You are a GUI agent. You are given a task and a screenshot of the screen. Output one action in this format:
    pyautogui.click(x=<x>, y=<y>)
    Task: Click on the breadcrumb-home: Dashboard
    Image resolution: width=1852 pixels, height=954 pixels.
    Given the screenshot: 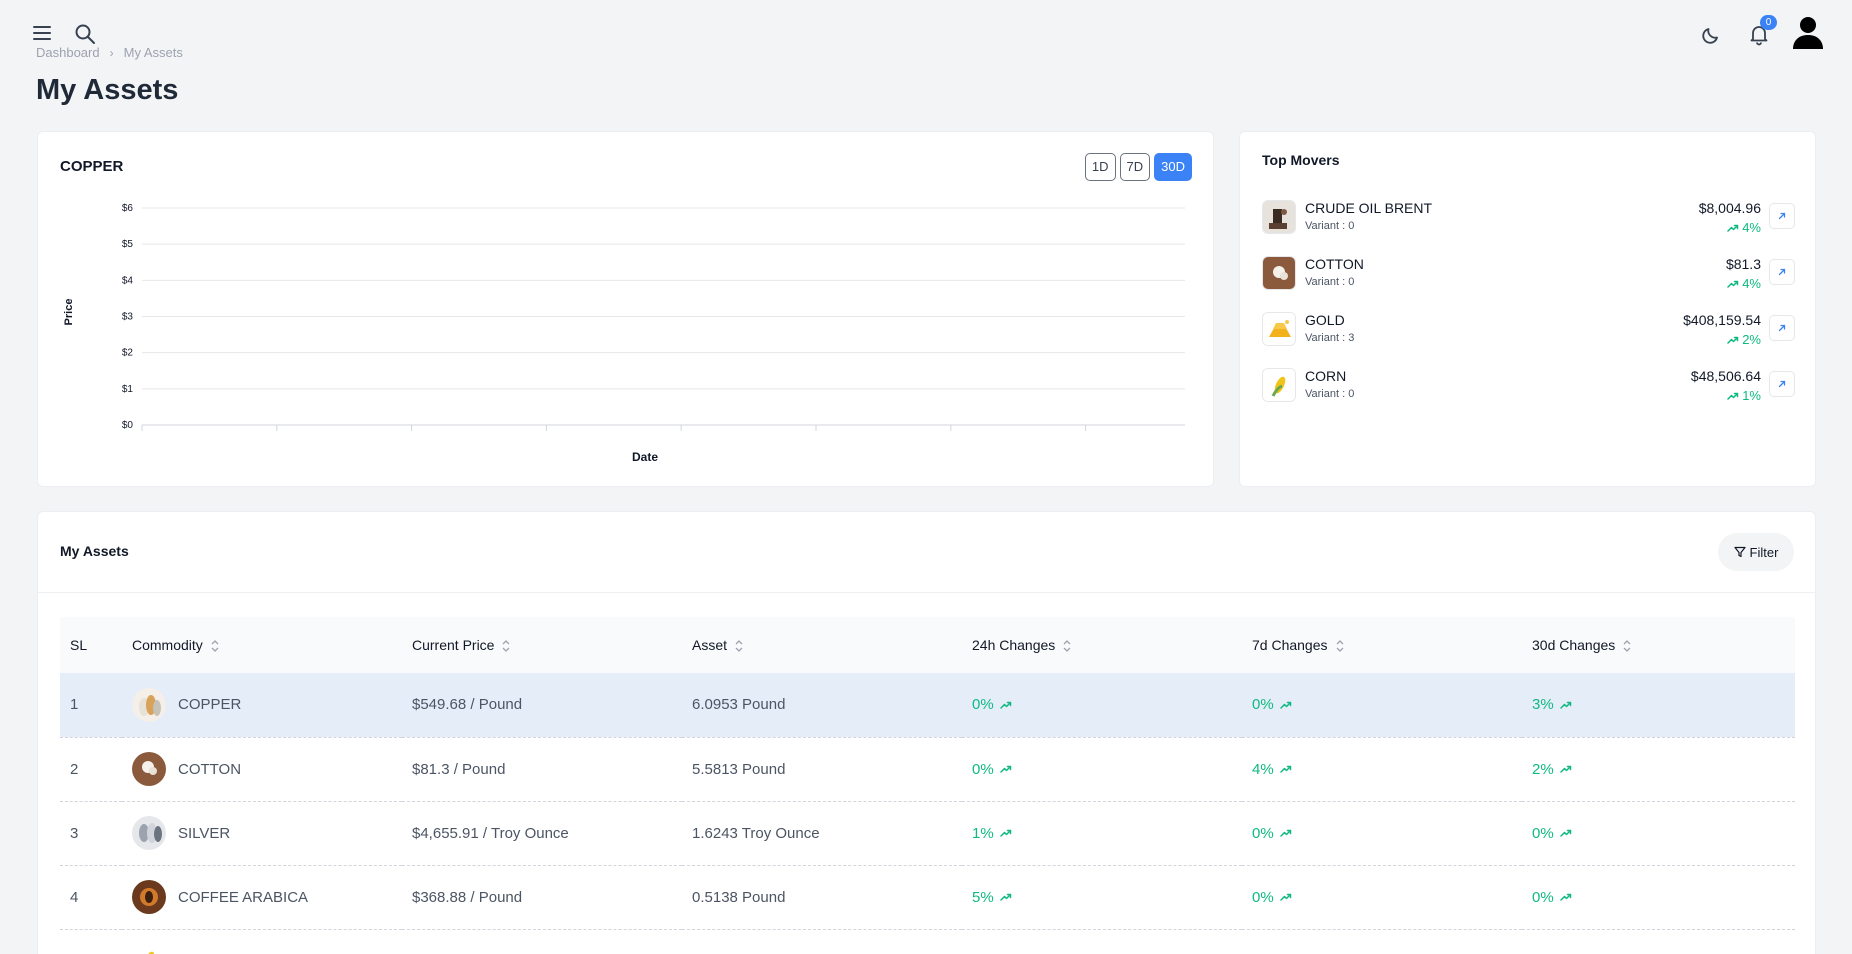 What is the action you would take?
    pyautogui.click(x=68, y=52)
    